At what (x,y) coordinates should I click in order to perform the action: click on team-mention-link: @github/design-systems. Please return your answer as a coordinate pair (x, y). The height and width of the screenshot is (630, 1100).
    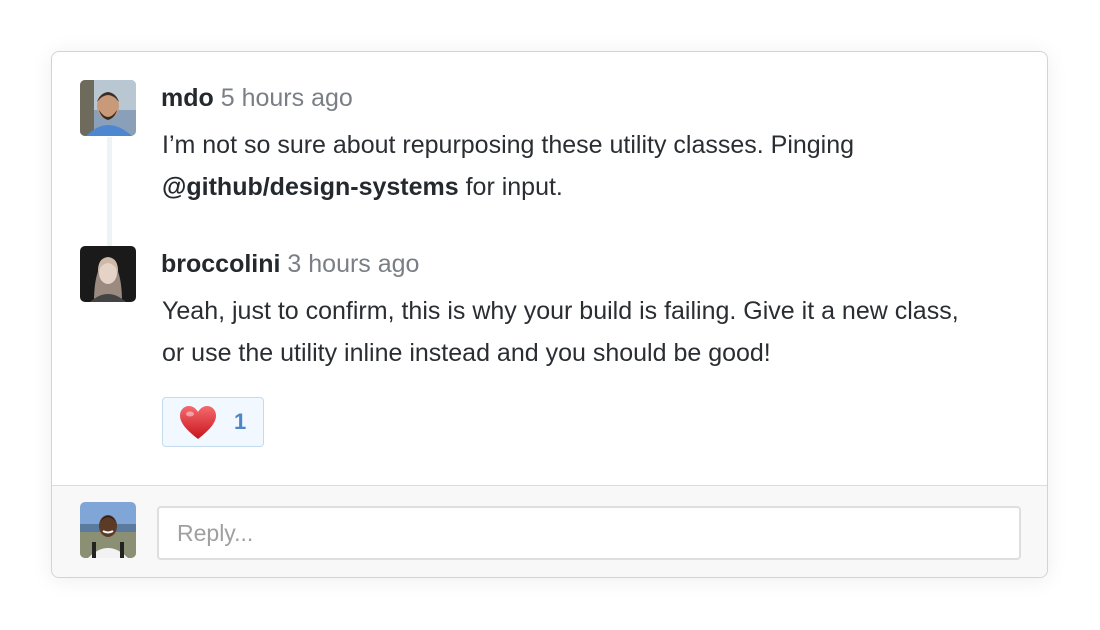
    Looking at the image, I should click on (310, 187).